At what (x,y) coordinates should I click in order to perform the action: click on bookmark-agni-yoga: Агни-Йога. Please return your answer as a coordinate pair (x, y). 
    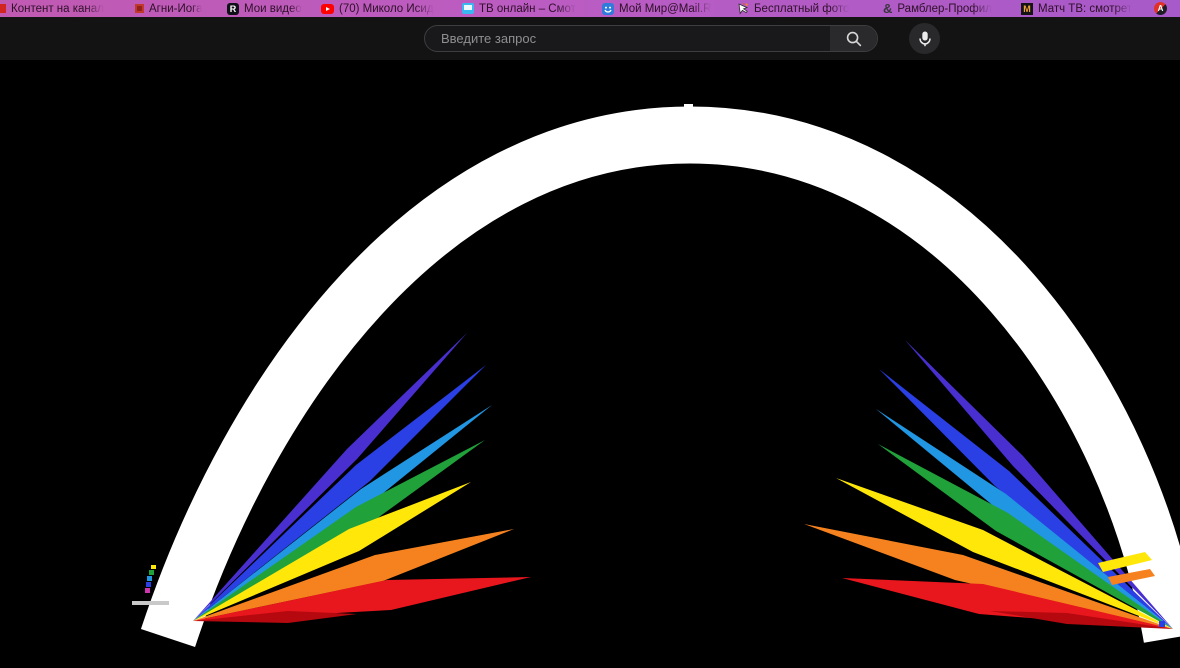
    Looking at the image, I should click on (168, 8).